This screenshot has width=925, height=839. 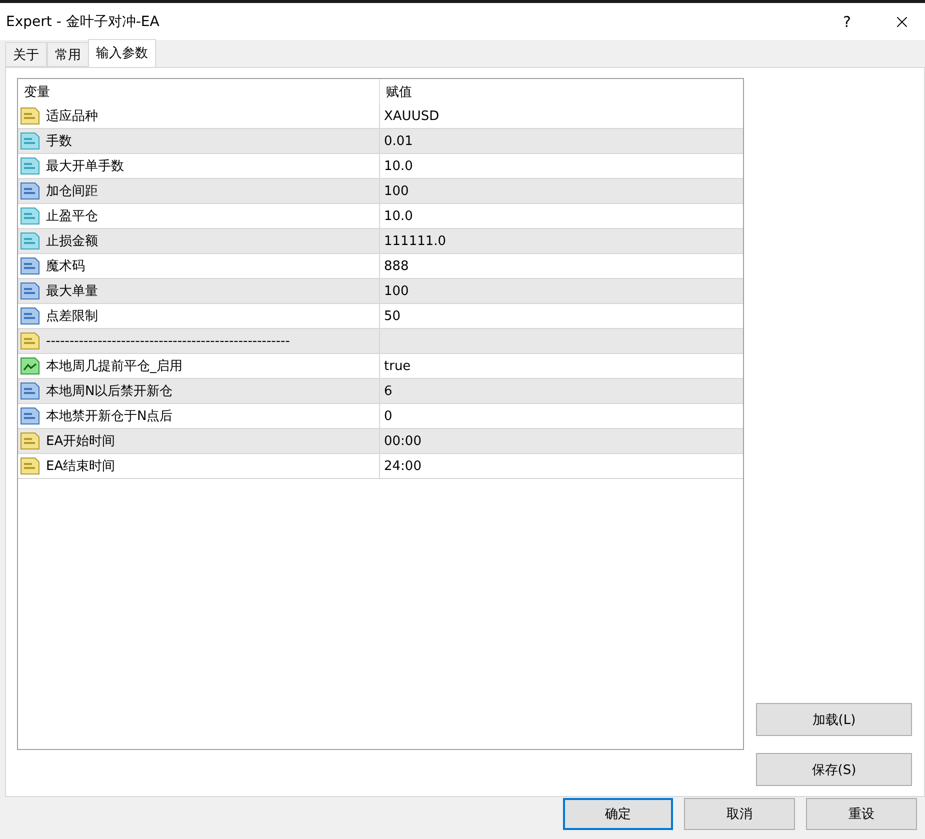 What do you see at coordinates (26, 54) in the screenshot?
I see `tab: 关于` at bounding box center [26, 54].